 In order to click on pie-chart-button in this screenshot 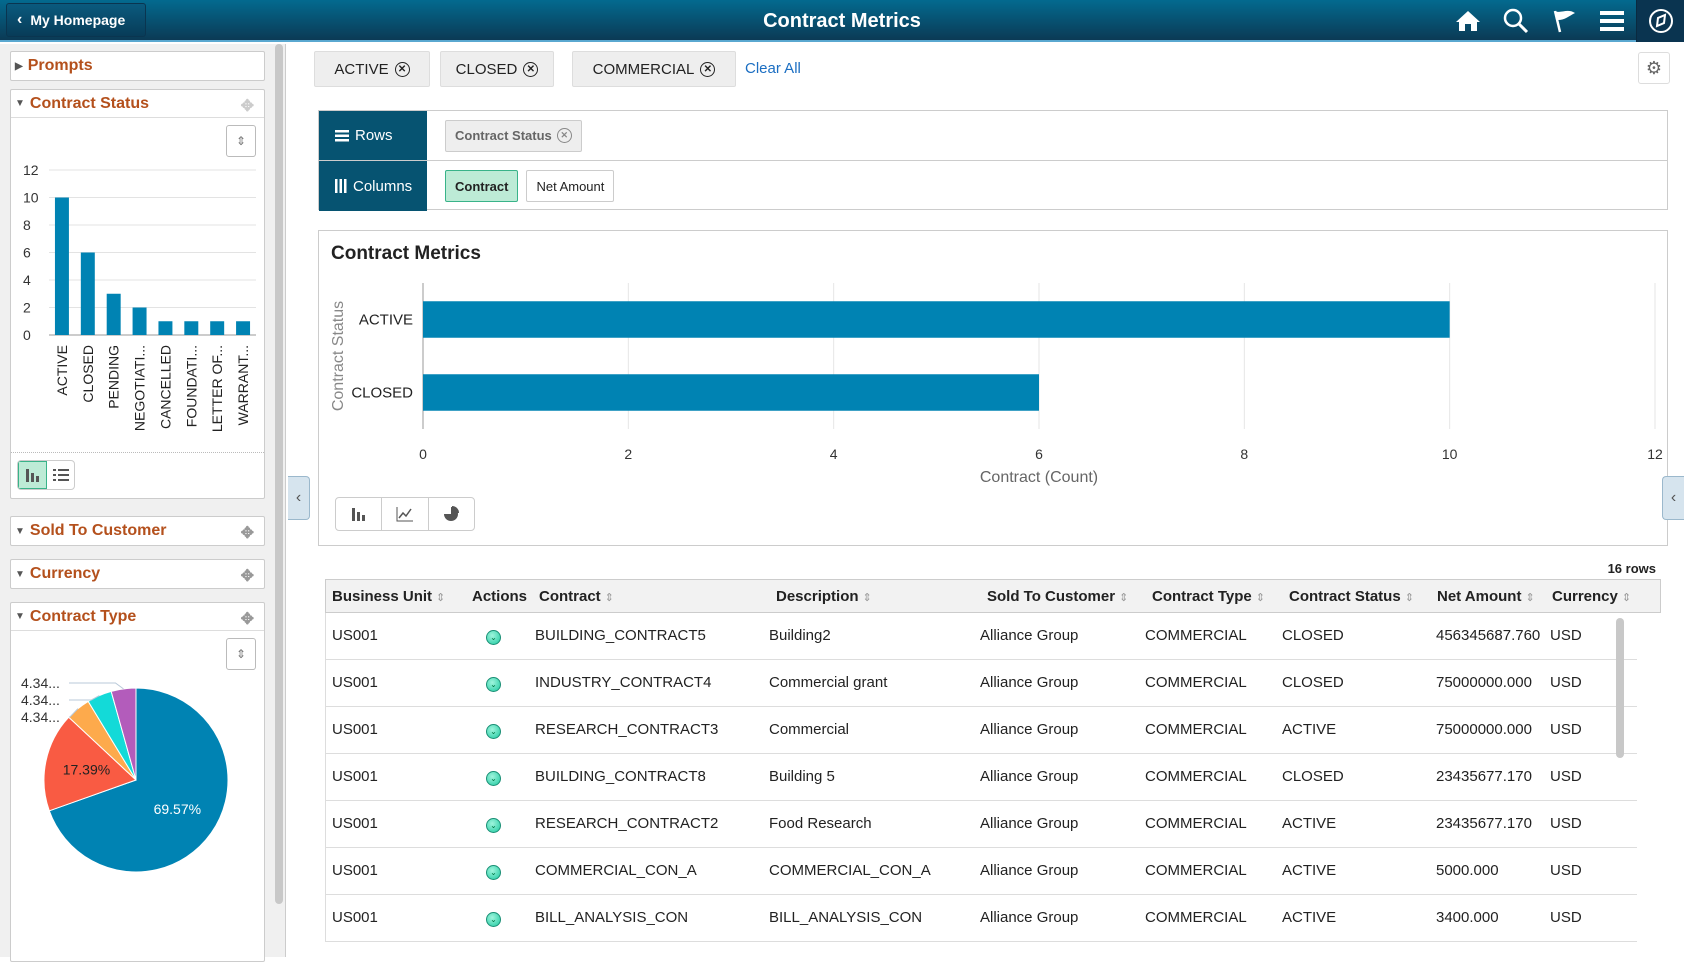, I will do `click(451, 514)`.